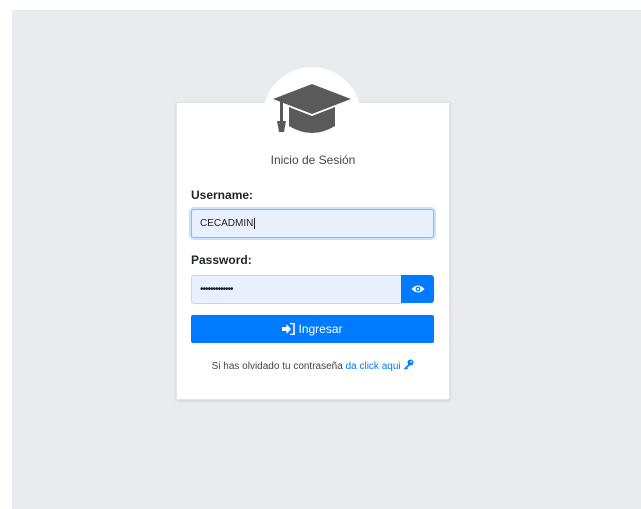 This screenshot has width=641, height=509. Describe the element at coordinates (296, 289) in the screenshot. I see `password-input: •••••••••••••` at that location.